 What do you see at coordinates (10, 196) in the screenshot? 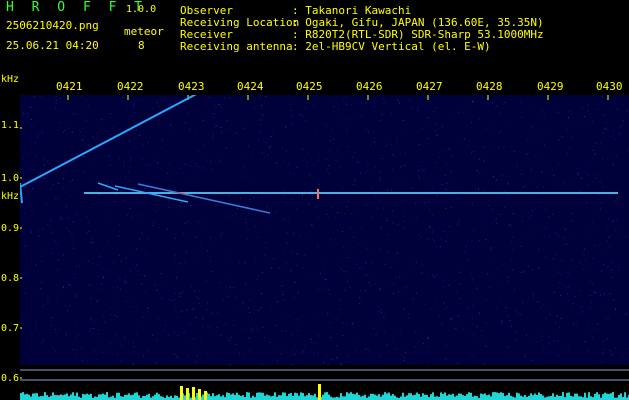
I see `y-axis-unit-right: kHz` at bounding box center [10, 196].